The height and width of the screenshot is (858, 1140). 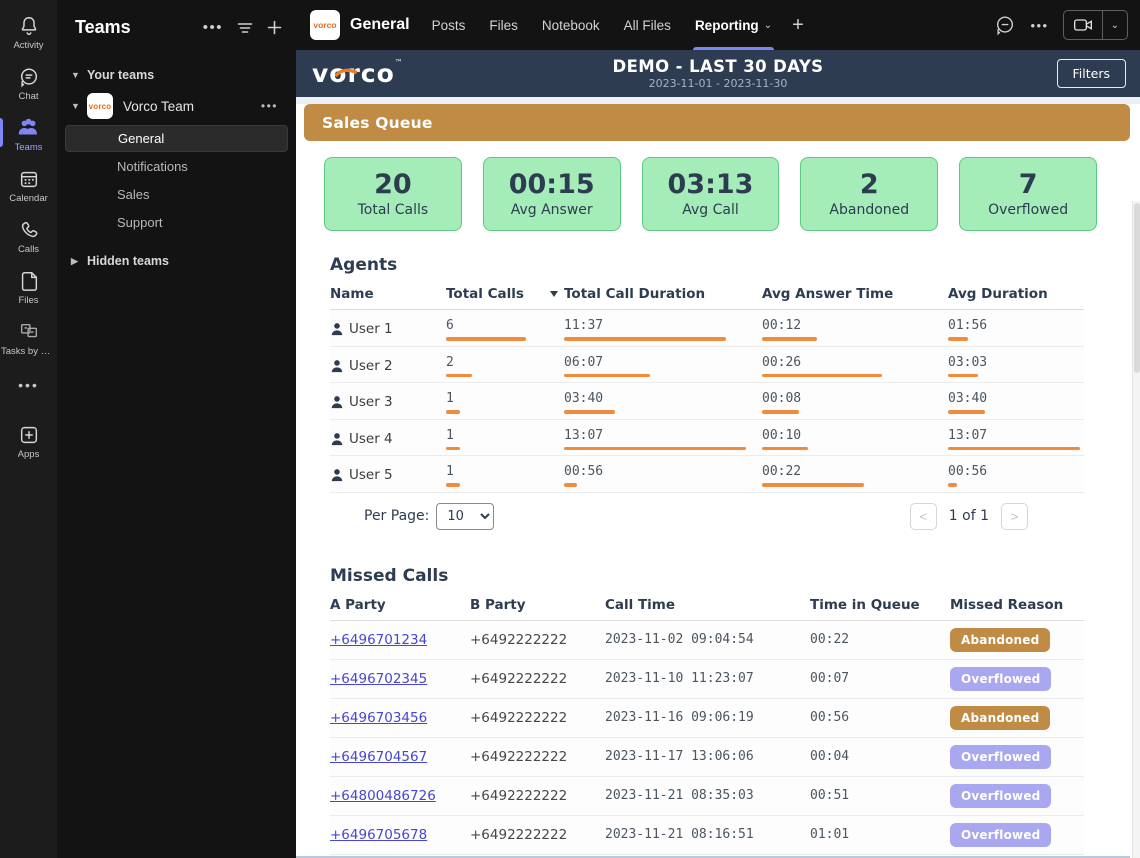 I want to click on a-party-link: +64800486726, so click(x=383, y=796).